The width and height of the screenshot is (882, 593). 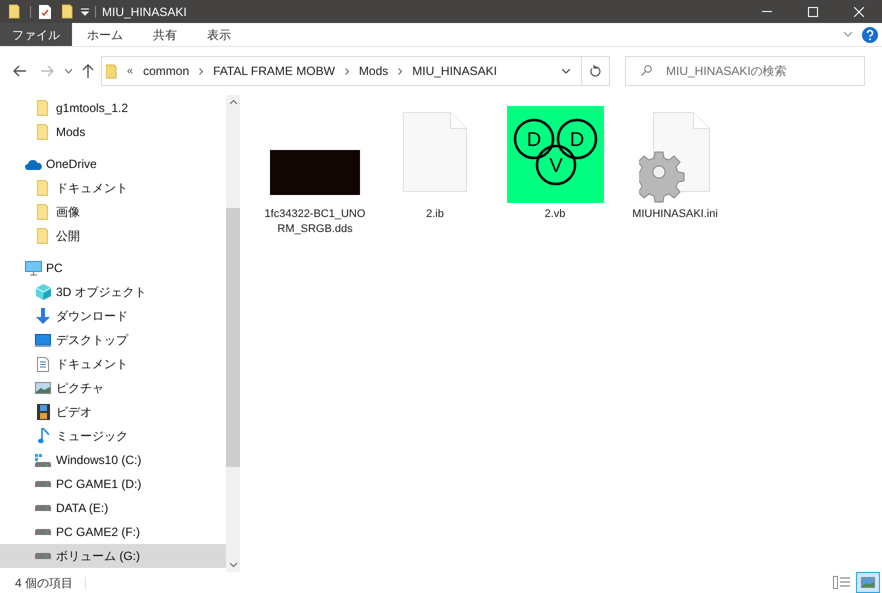 What do you see at coordinates (43, 316) in the screenshot?
I see `download-arrow-icon` at bounding box center [43, 316].